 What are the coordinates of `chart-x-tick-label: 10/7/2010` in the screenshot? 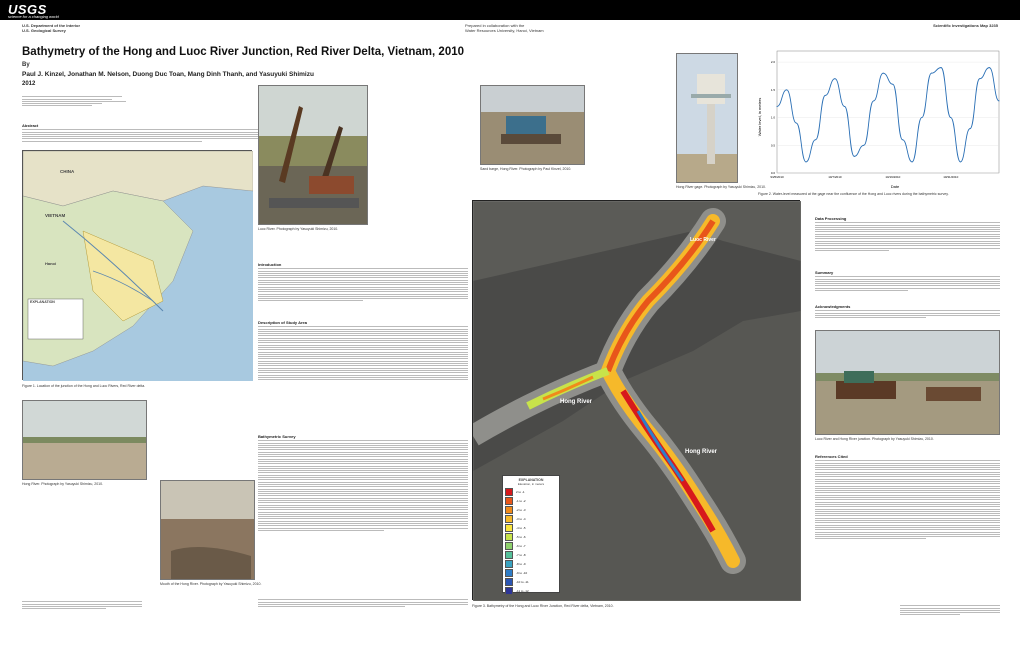 It's located at (835, 177).